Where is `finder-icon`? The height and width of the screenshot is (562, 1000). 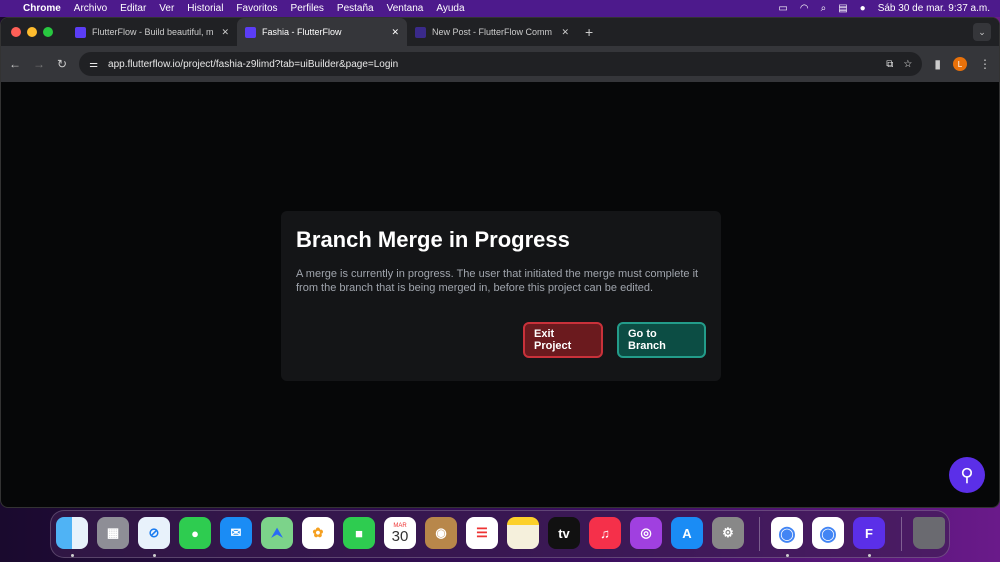 finder-icon is located at coordinates (72, 533).